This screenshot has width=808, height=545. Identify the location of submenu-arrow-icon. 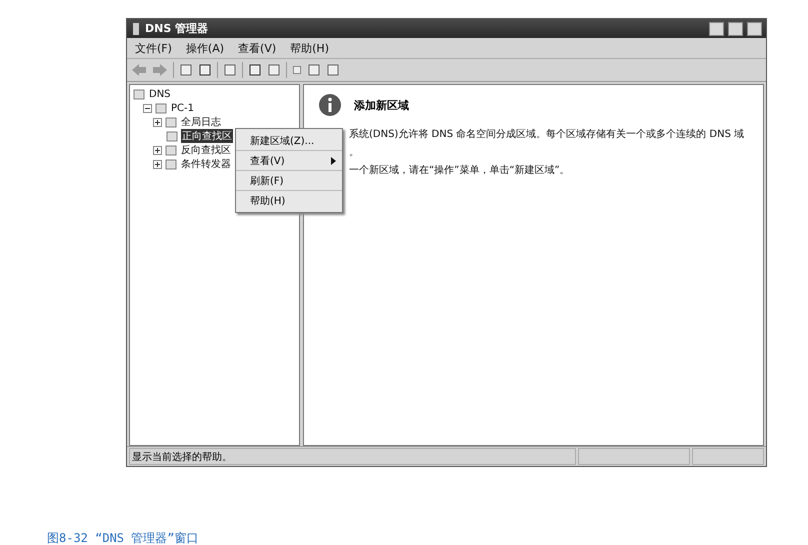
(333, 160).